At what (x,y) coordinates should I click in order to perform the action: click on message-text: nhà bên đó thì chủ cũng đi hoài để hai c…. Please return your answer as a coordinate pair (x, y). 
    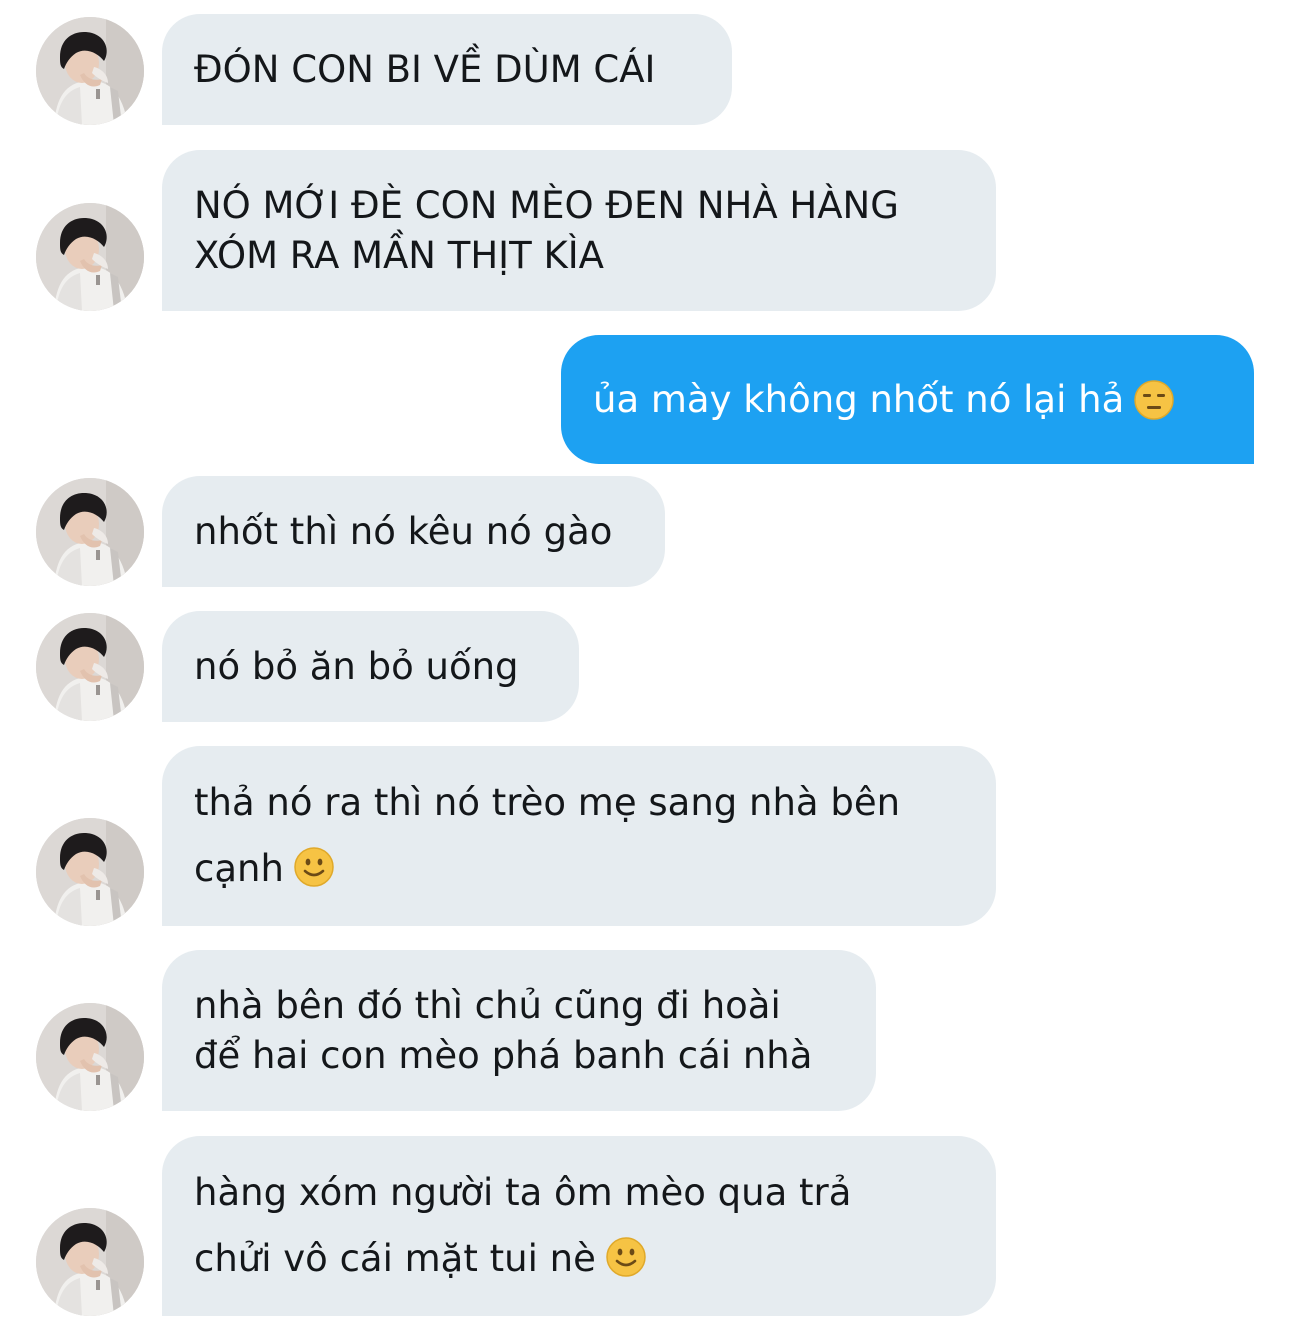
    Looking at the image, I should click on (503, 1030).